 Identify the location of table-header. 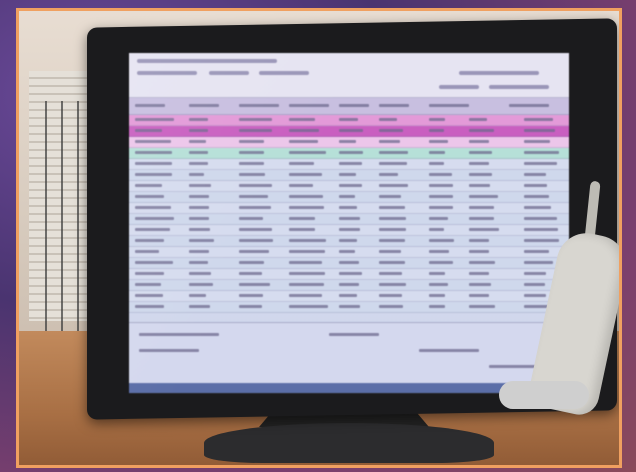
(349, 106).